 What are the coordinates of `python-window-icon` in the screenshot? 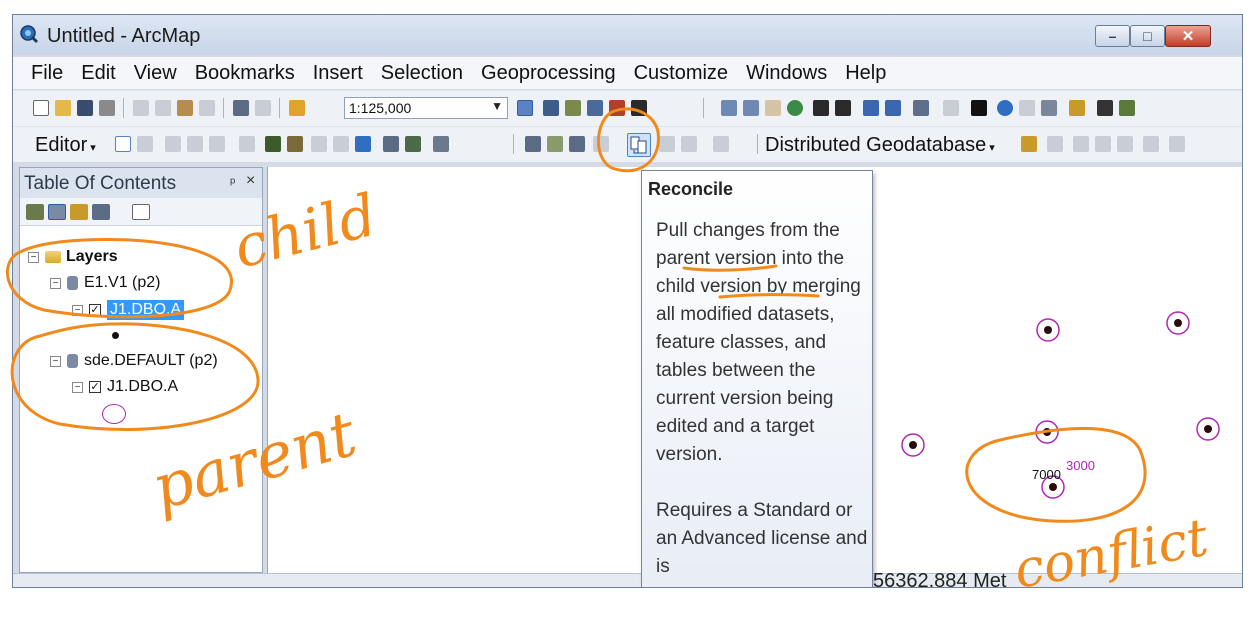 It's located at (639, 108).